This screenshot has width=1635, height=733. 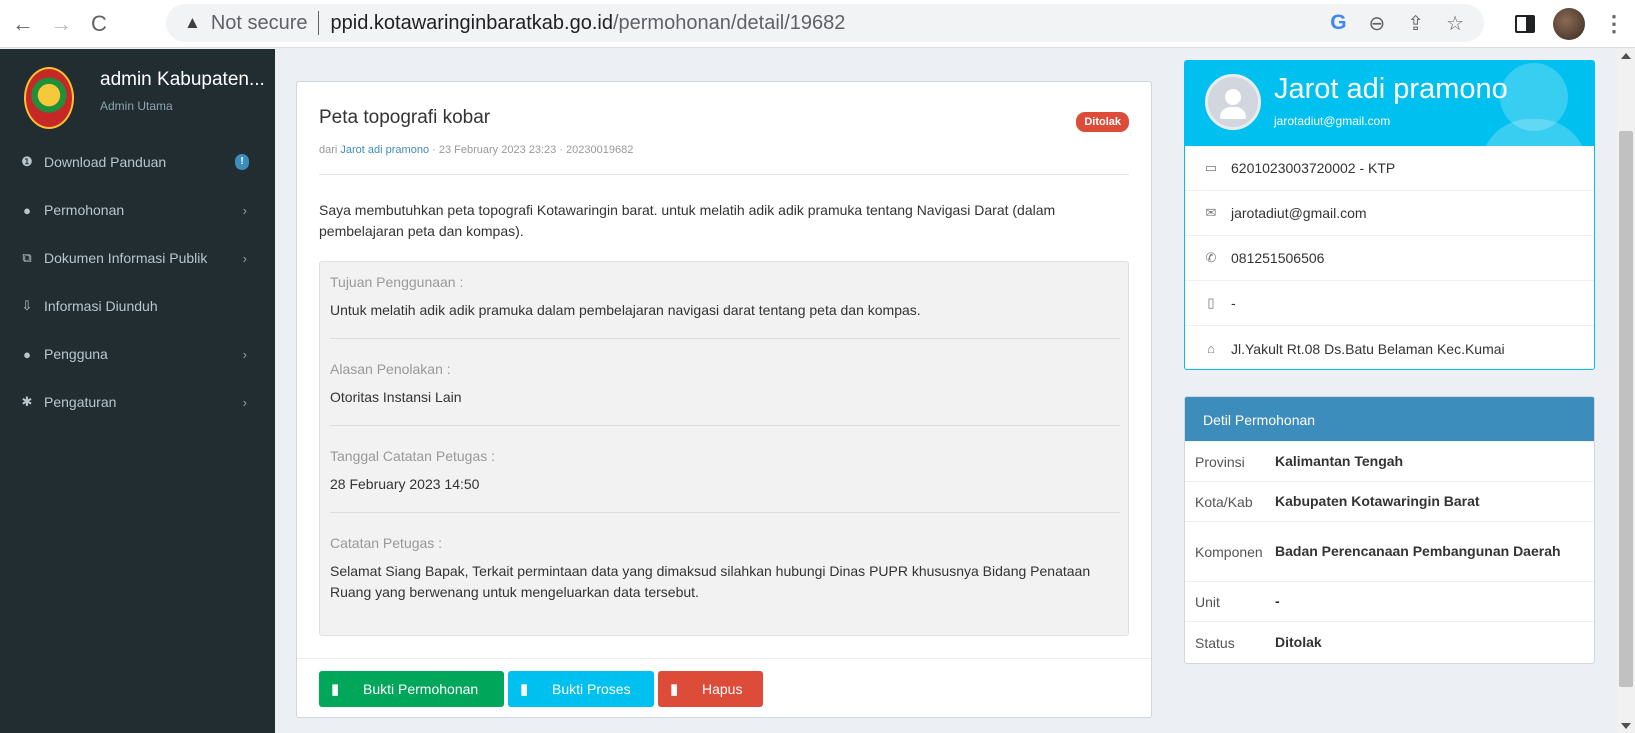 I want to click on google-icon: G, so click(x=1338, y=23).